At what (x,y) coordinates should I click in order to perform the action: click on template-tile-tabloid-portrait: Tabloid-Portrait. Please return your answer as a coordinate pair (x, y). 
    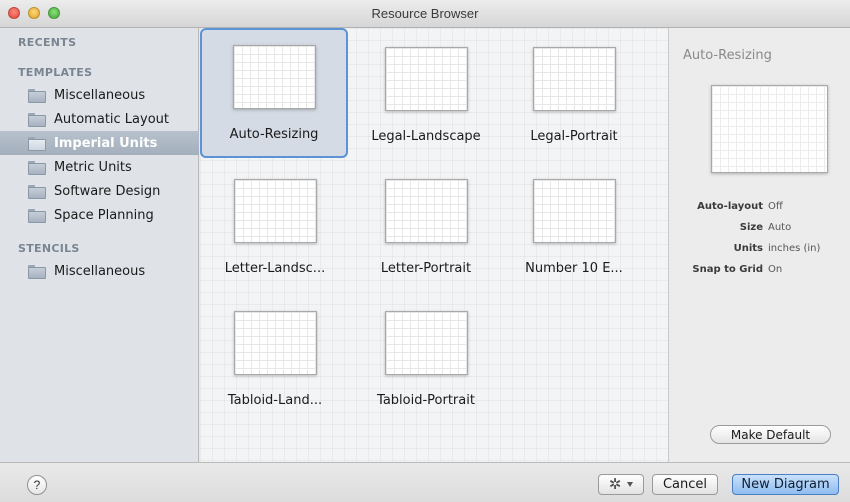
    Looking at the image, I should click on (426, 359).